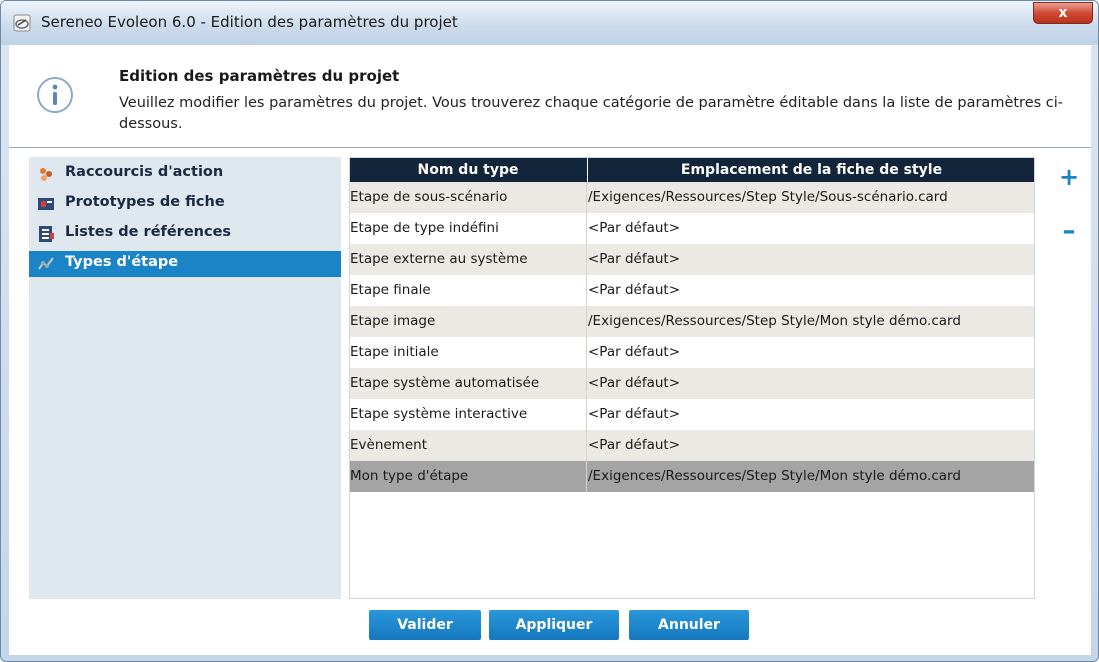  I want to click on reference-lists-icon, so click(46, 234).